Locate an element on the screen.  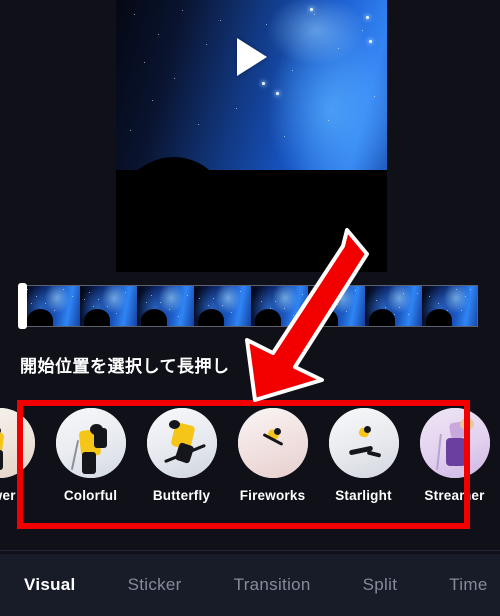
instruction-text: 開始位置を選択して長押し is located at coordinates (125, 366).